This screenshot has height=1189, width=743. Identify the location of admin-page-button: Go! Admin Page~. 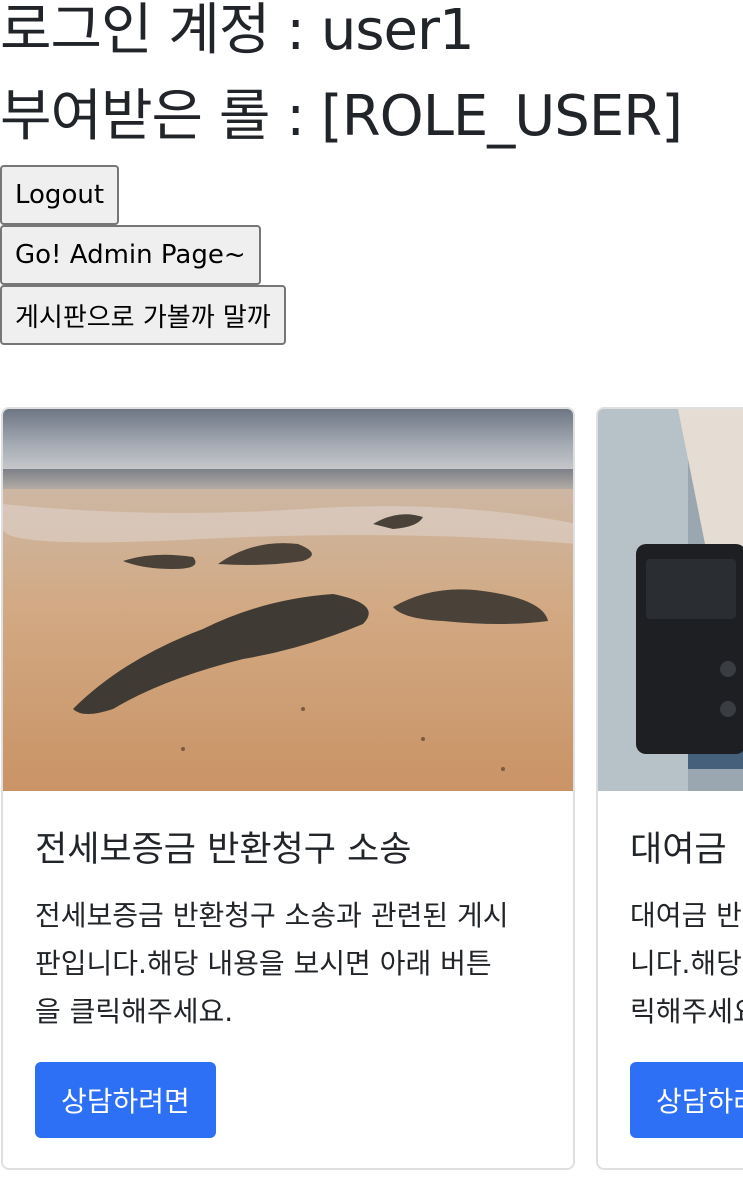
(130, 255).